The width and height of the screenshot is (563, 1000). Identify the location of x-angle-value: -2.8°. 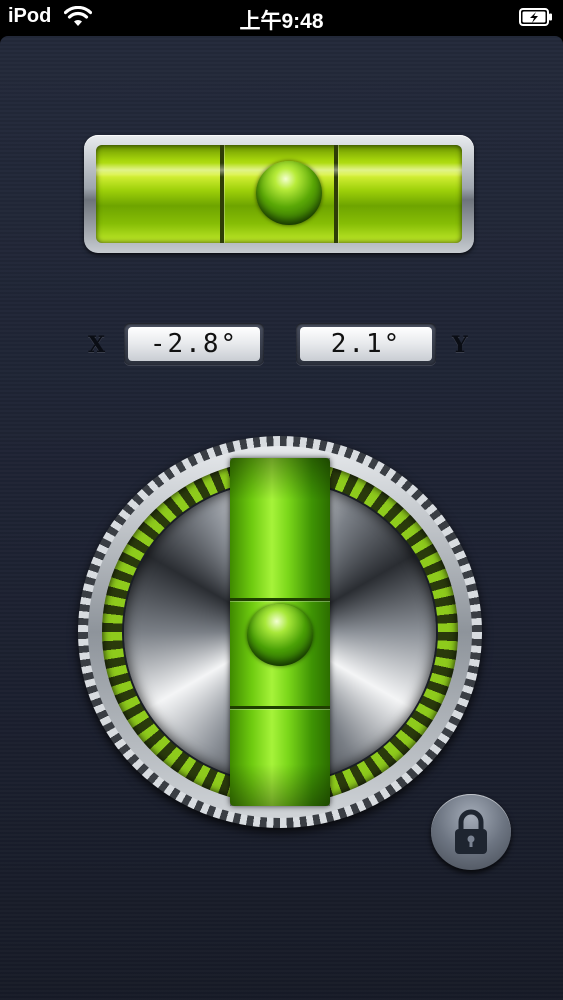
(194, 344).